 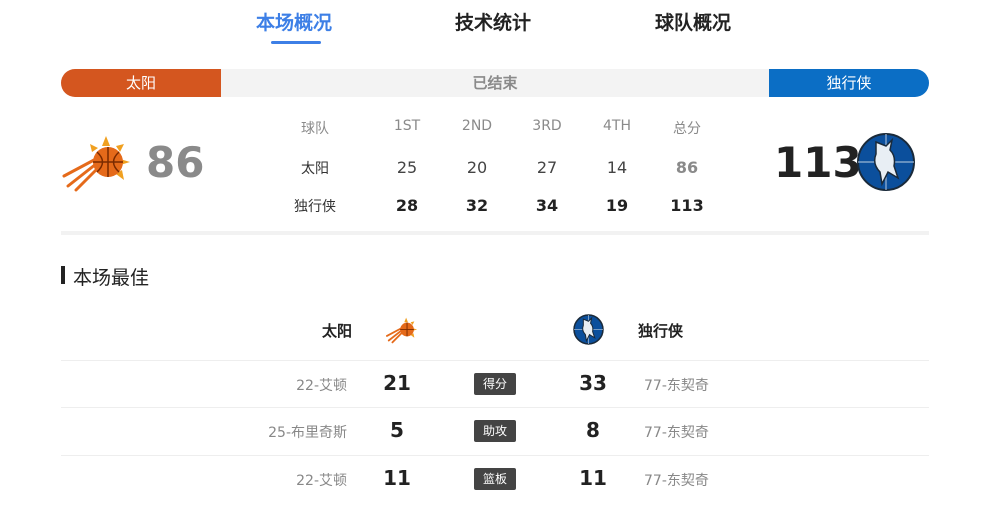 I want to click on best-row-assists: 25-布里奇斯 5 助攻 8 77-东契奇, so click(x=495, y=430).